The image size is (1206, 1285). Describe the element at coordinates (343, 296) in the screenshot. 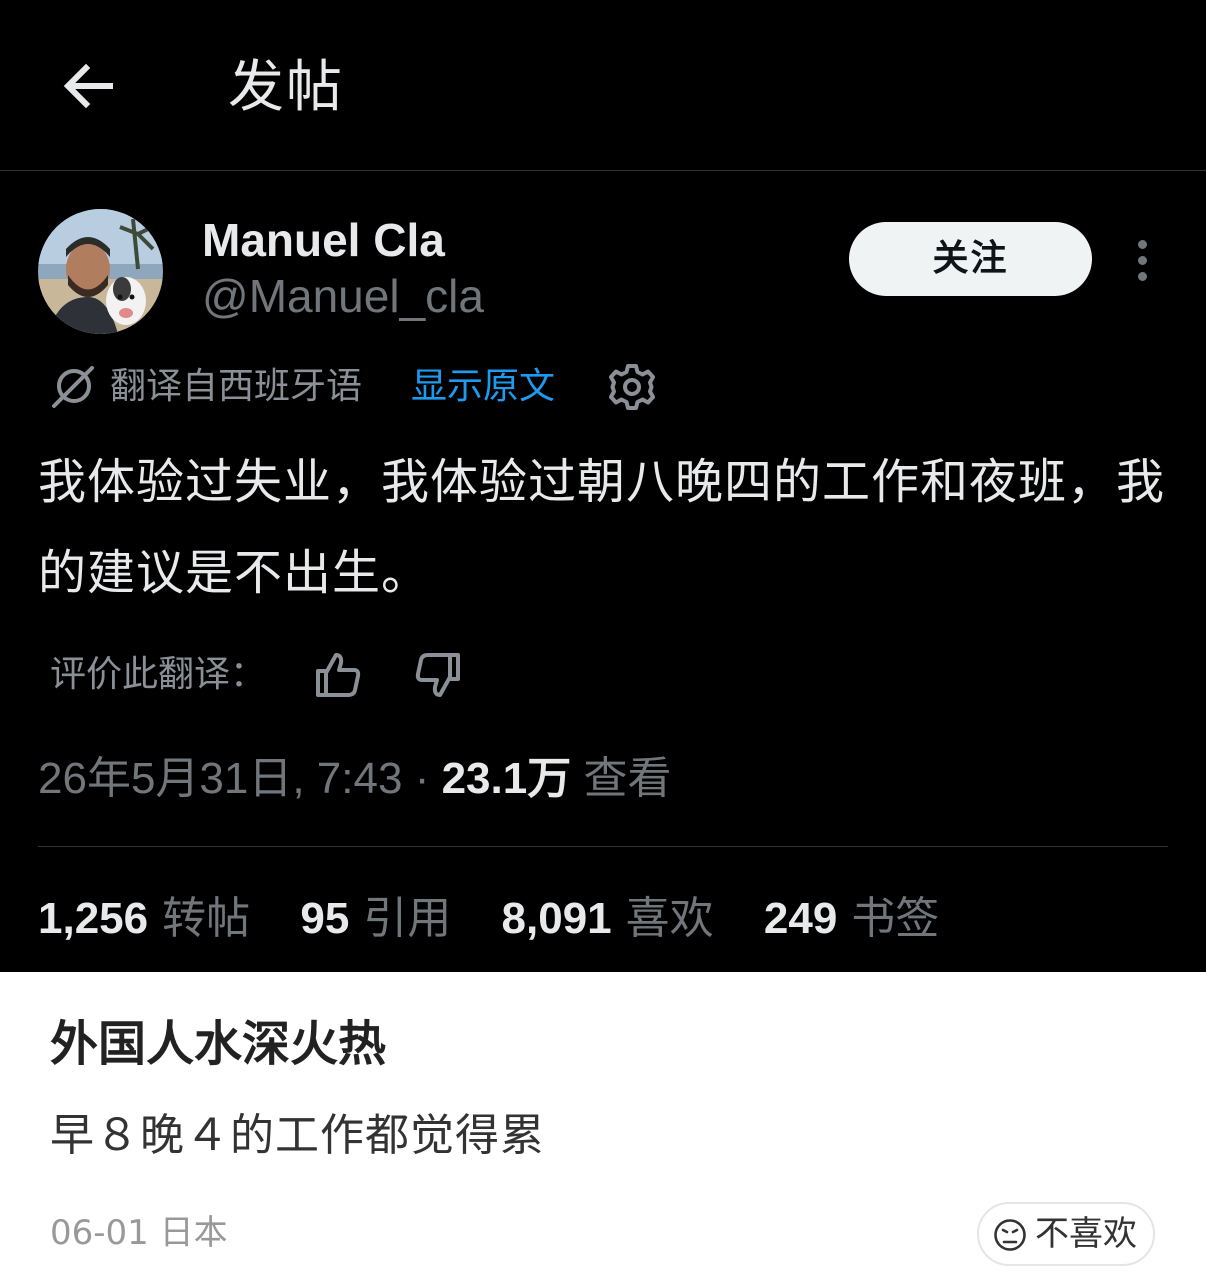

I see `author-handle: @Manuel_cla` at that location.